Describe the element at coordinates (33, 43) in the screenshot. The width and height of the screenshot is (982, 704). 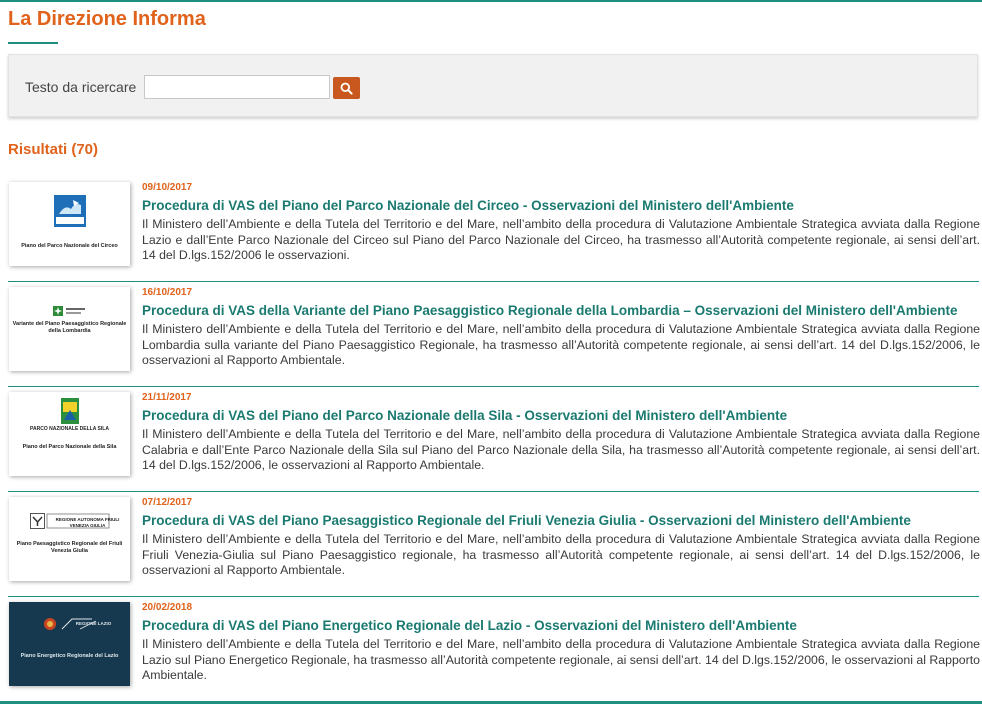
I see `title-underline` at that location.